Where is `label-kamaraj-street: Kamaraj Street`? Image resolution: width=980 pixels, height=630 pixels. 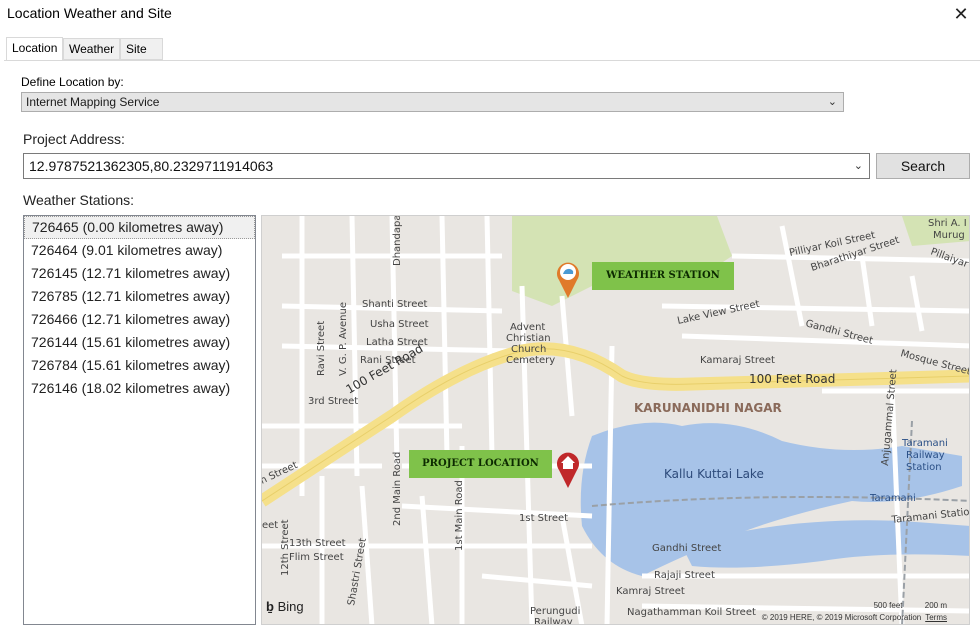 label-kamaraj-street: Kamaraj Street is located at coordinates (737, 360).